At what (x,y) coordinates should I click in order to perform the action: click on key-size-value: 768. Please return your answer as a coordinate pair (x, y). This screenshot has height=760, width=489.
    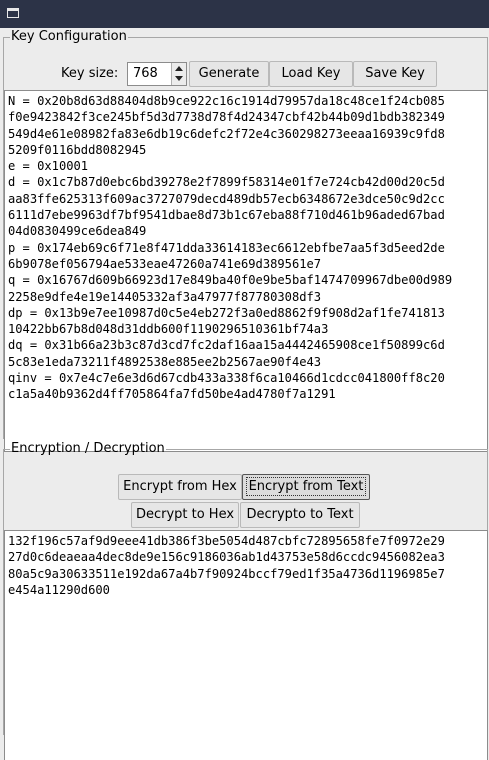
    Looking at the image, I should click on (145, 73).